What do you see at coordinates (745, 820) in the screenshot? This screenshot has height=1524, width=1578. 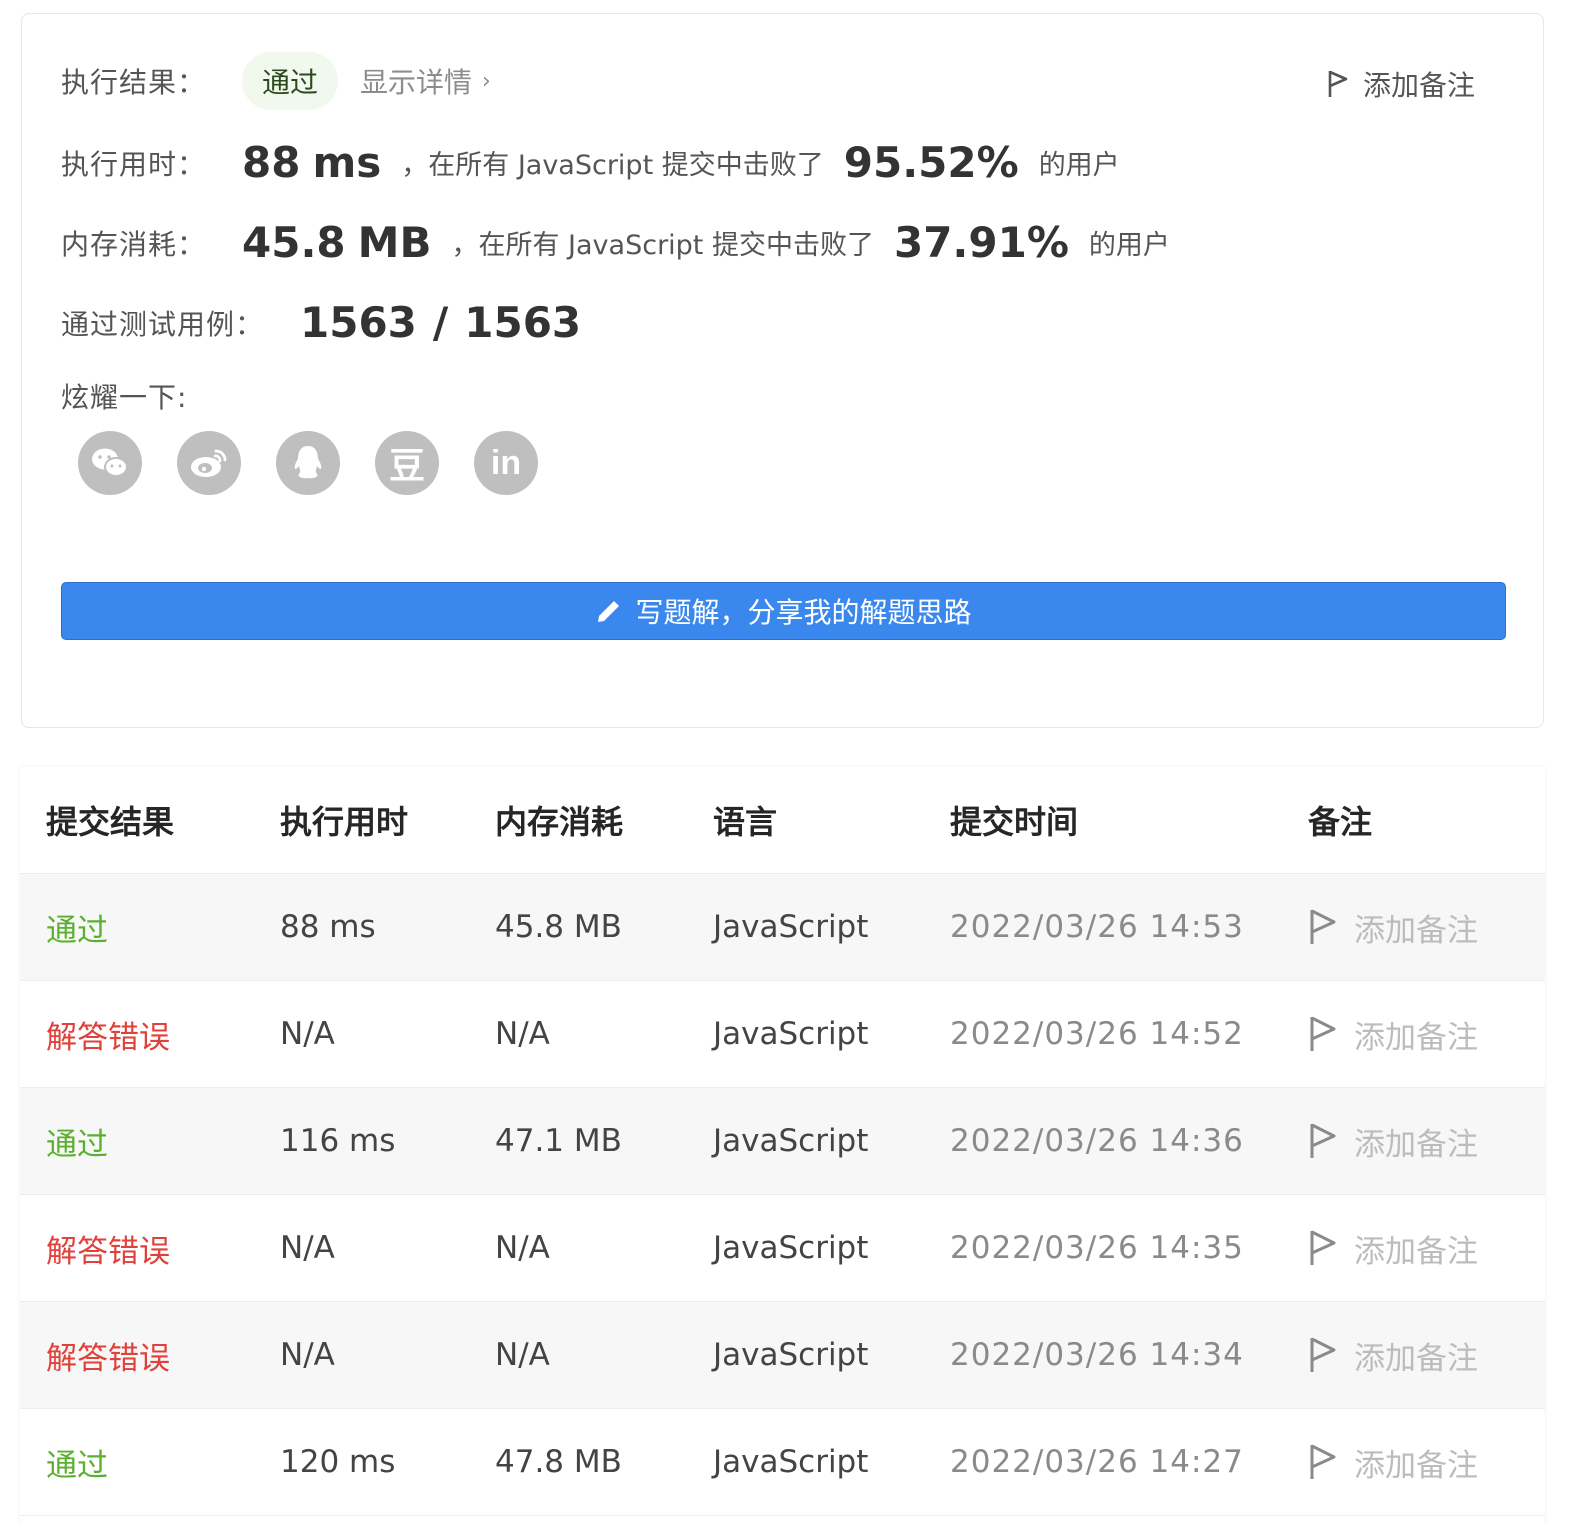 I see `header-language: 语言` at bounding box center [745, 820].